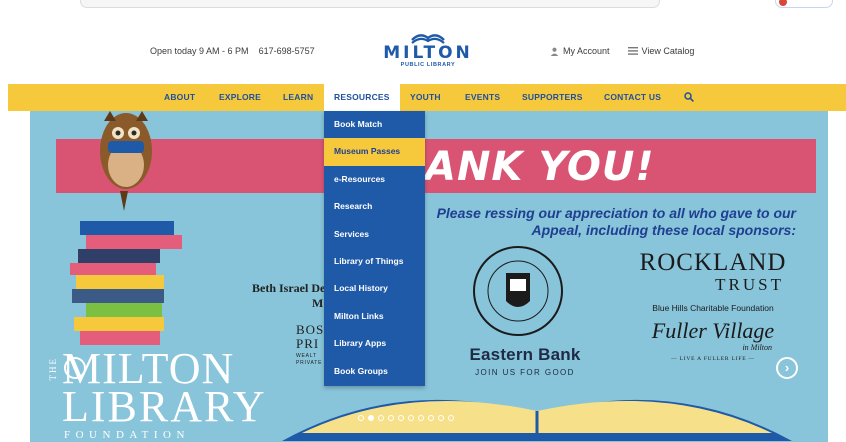  Describe the element at coordinates (554, 51) in the screenshot. I see `user-icon` at that location.